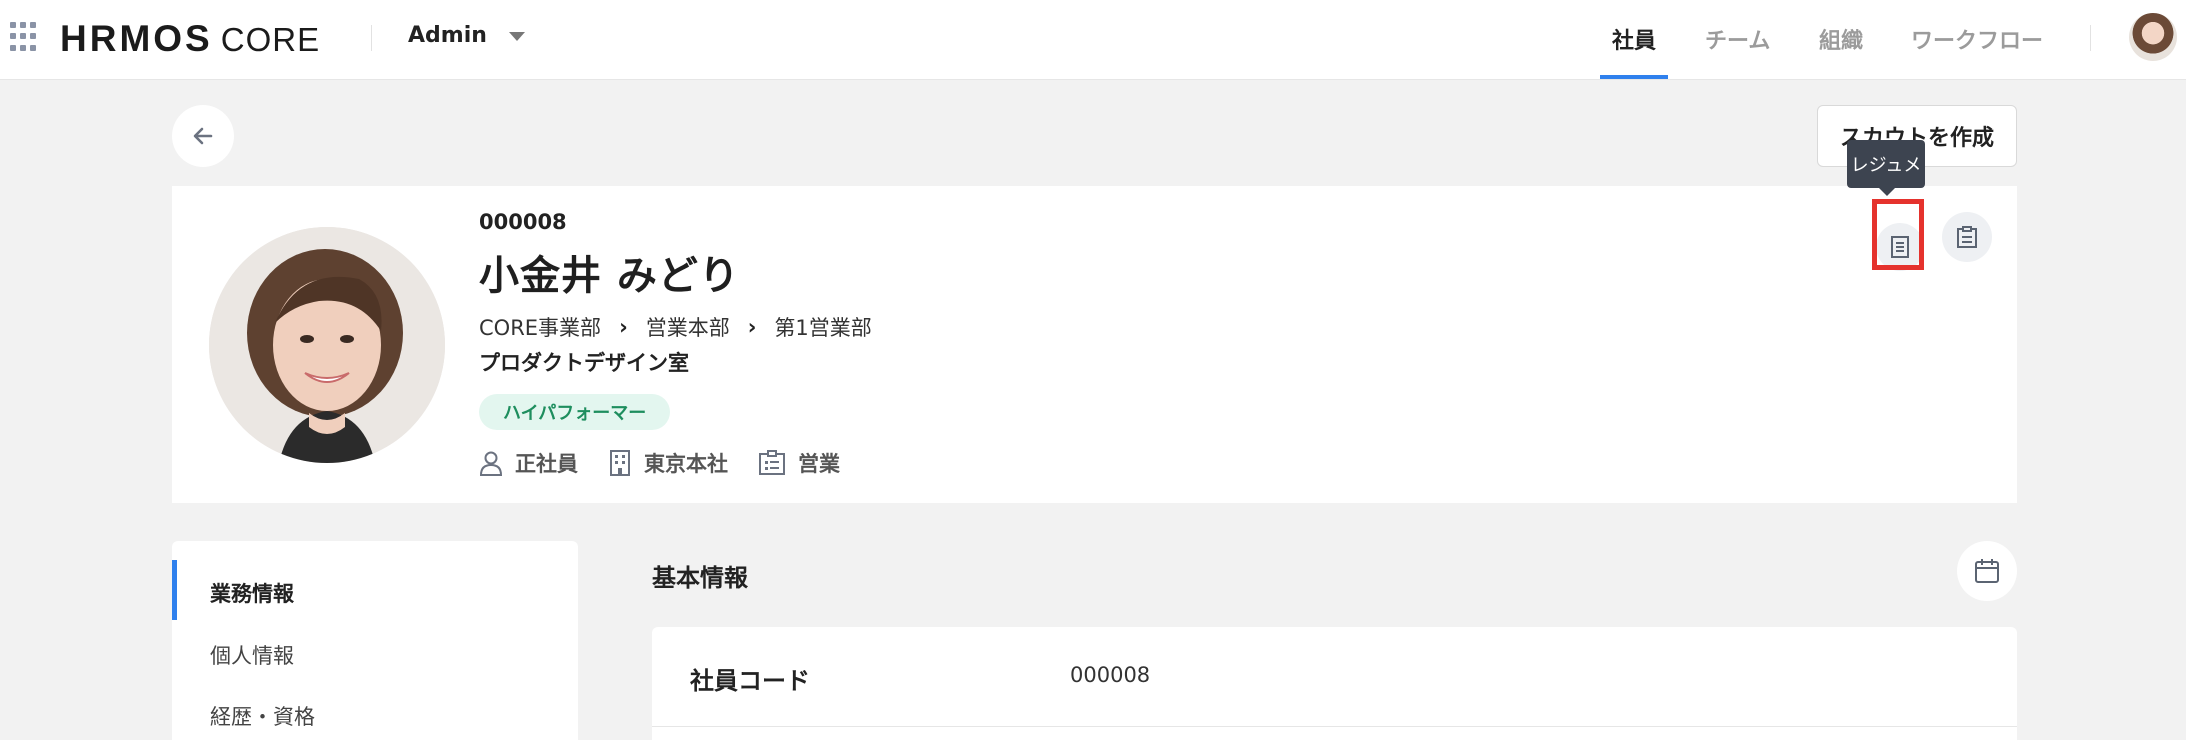  Describe the element at coordinates (252, 593) in the screenshot. I see `menu-item-work-info: 業務情報` at that location.